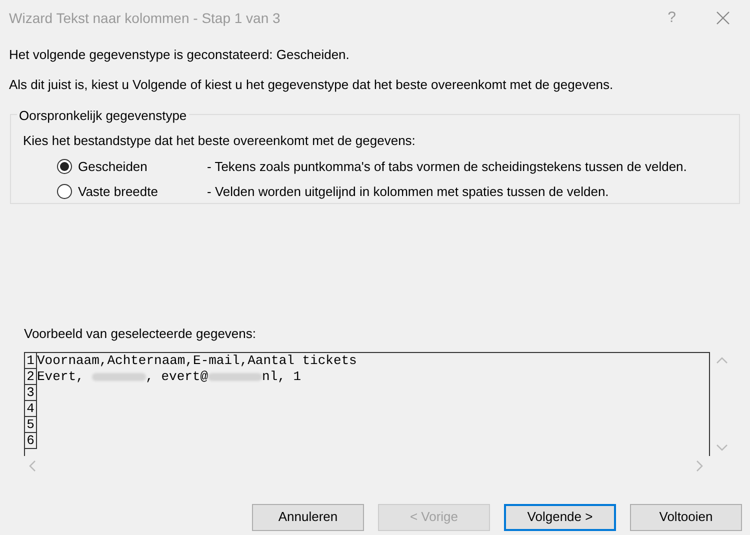  Describe the element at coordinates (129, 166) in the screenshot. I see `radio-option: Gescheiden` at that location.